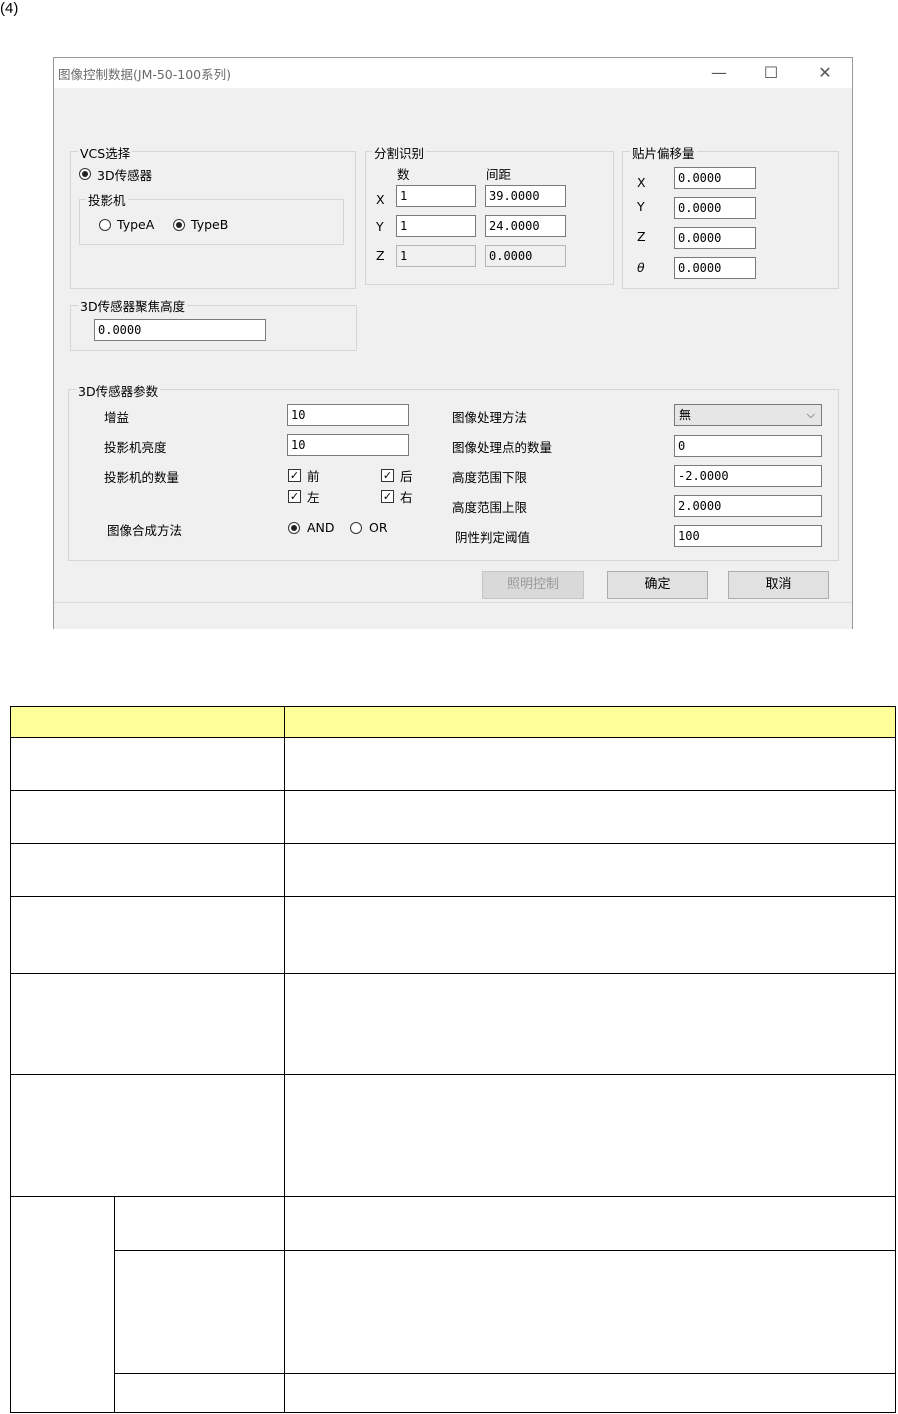 The image size is (898, 1414). Describe the element at coordinates (641, 236) in the screenshot. I see `offset-z-label: Z` at that location.